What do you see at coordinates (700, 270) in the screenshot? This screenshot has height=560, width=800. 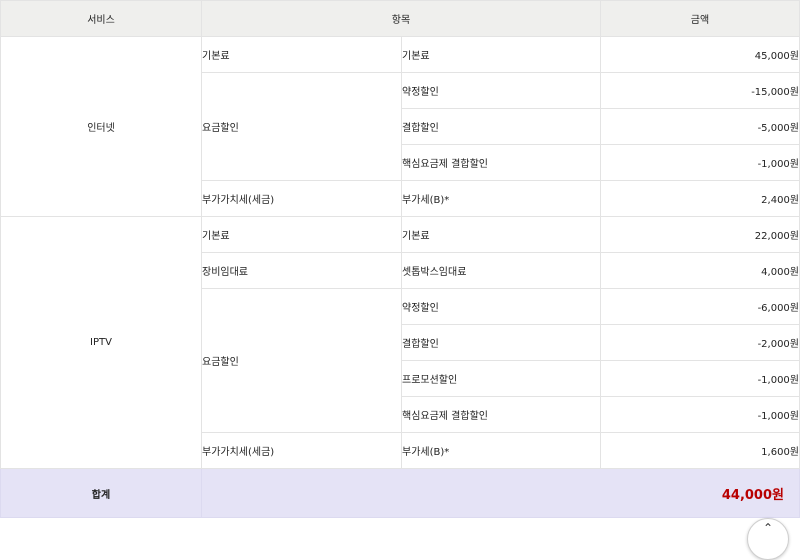 I see `amount-cell: 4,000원` at bounding box center [700, 270].